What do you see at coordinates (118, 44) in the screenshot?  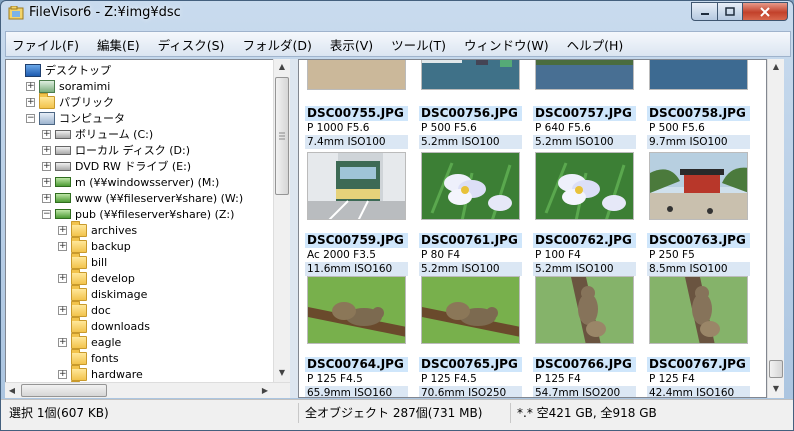 I see `menu-item-1: 編集(E)` at bounding box center [118, 44].